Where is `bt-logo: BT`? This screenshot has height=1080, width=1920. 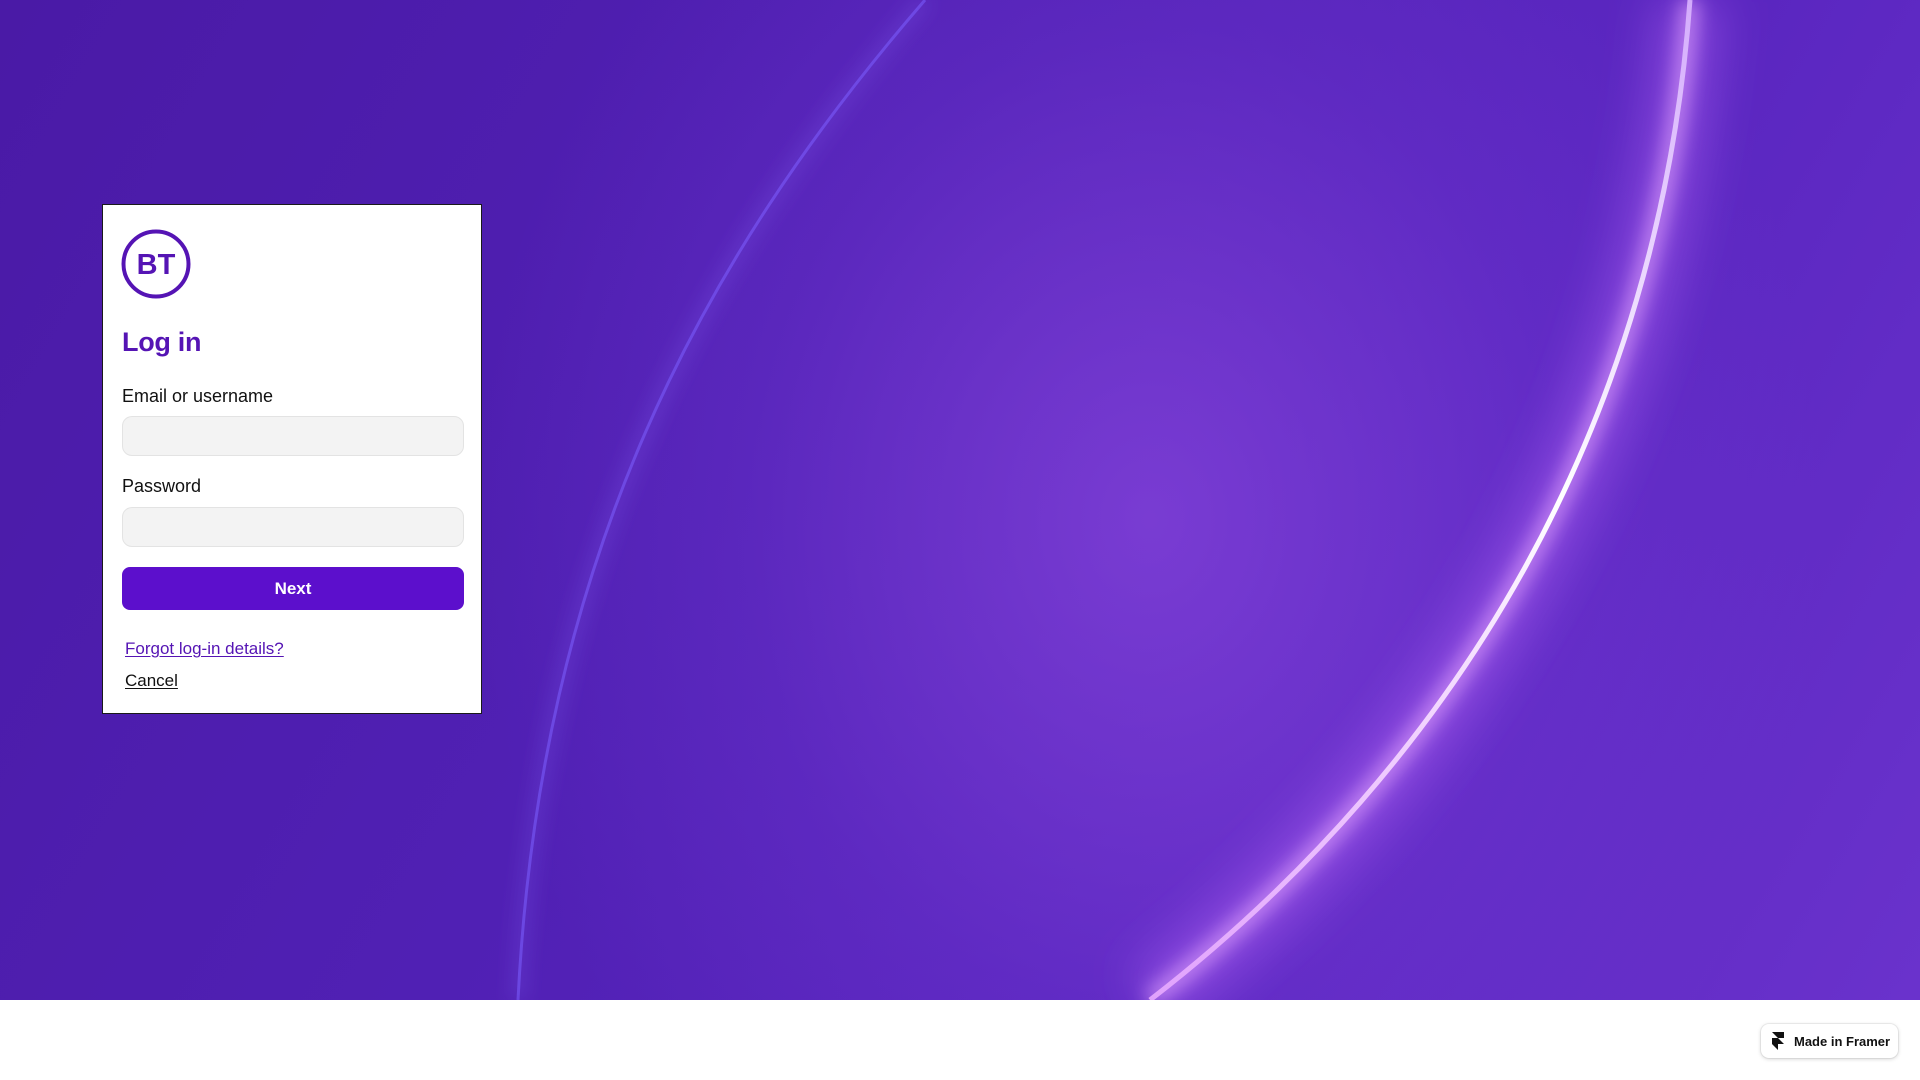 bt-logo: BT is located at coordinates (156, 264).